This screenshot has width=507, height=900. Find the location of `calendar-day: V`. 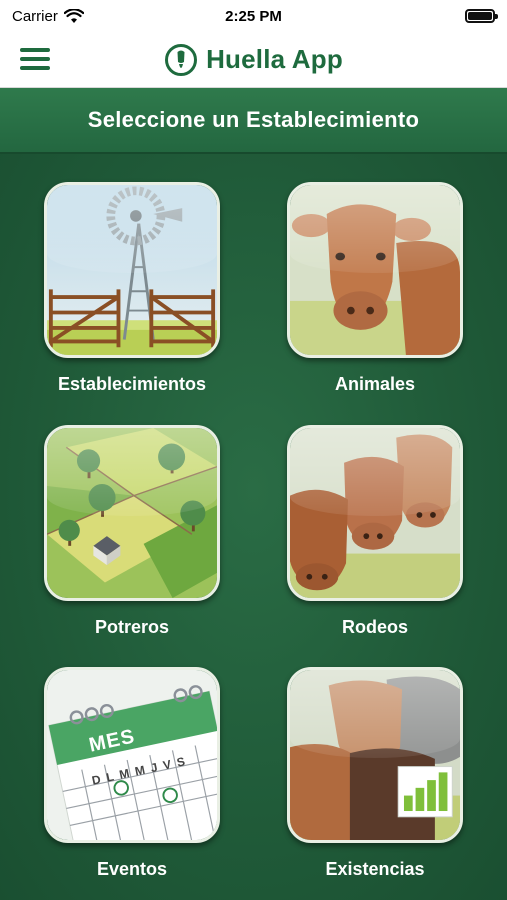

calendar-day: V is located at coordinates (167, 765).